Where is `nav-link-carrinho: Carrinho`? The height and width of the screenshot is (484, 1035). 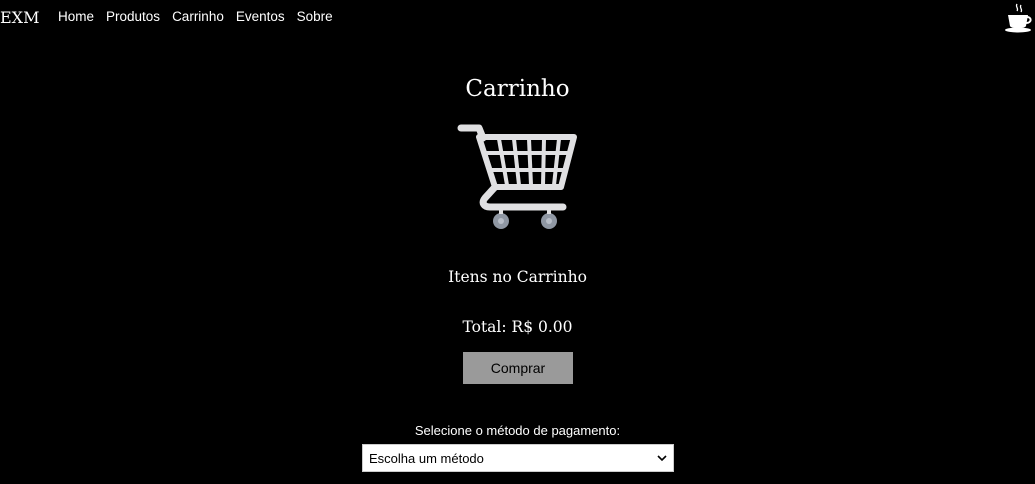
nav-link-carrinho: Carrinho is located at coordinates (198, 16).